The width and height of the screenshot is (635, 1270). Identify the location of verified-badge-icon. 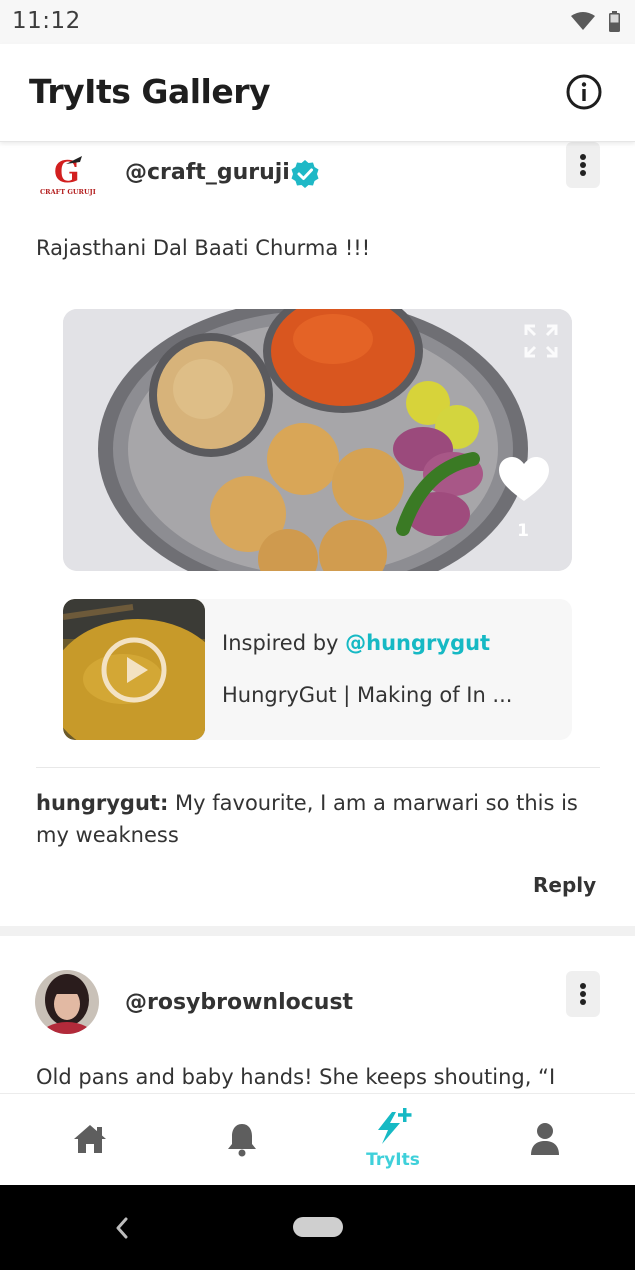
(305, 174).